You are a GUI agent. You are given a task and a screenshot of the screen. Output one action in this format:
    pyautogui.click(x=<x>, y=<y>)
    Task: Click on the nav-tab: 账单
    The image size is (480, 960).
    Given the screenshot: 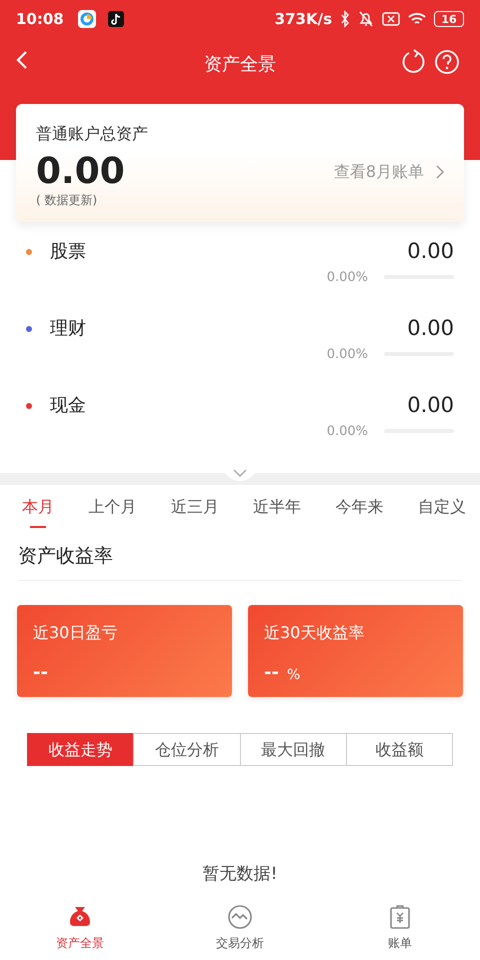 What is the action you would take?
    pyautogui.click(x=400, y=928)
    